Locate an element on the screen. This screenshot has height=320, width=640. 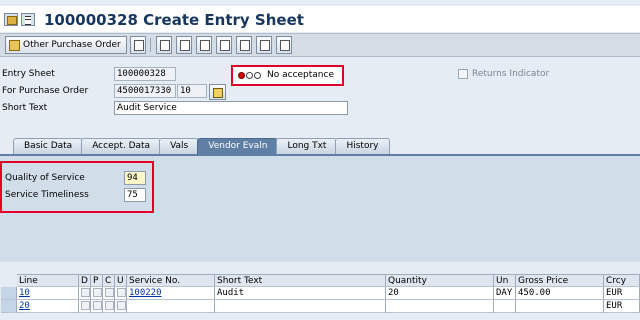
short-text-cell is located at coordinates (300, 306).